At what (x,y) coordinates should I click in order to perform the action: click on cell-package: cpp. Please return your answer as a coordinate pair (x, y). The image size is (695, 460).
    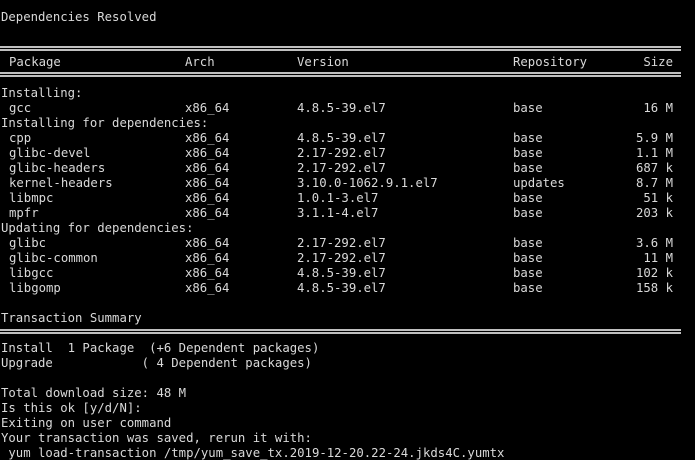
    Looking at the image, I should click on (20, 138).